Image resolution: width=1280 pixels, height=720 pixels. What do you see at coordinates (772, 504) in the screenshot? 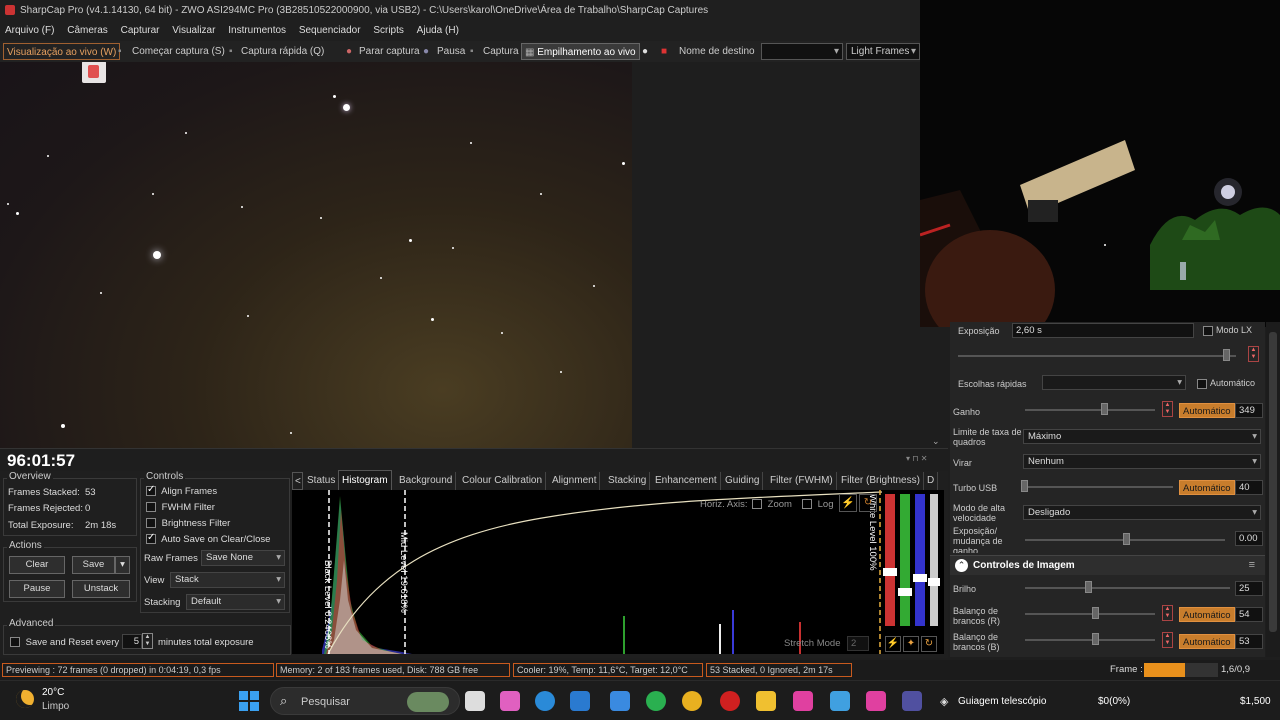
I see `zoom-checkbox: Zoom` at bounding box center [772, 504].